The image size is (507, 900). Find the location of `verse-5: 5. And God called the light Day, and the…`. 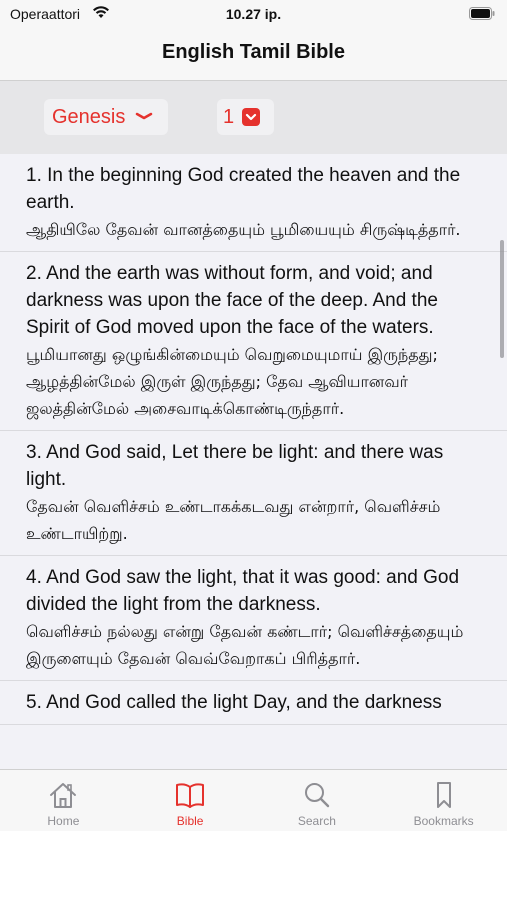

verse-5: 5. And God called the light Day, and the… is located at coordinates (253, 703).